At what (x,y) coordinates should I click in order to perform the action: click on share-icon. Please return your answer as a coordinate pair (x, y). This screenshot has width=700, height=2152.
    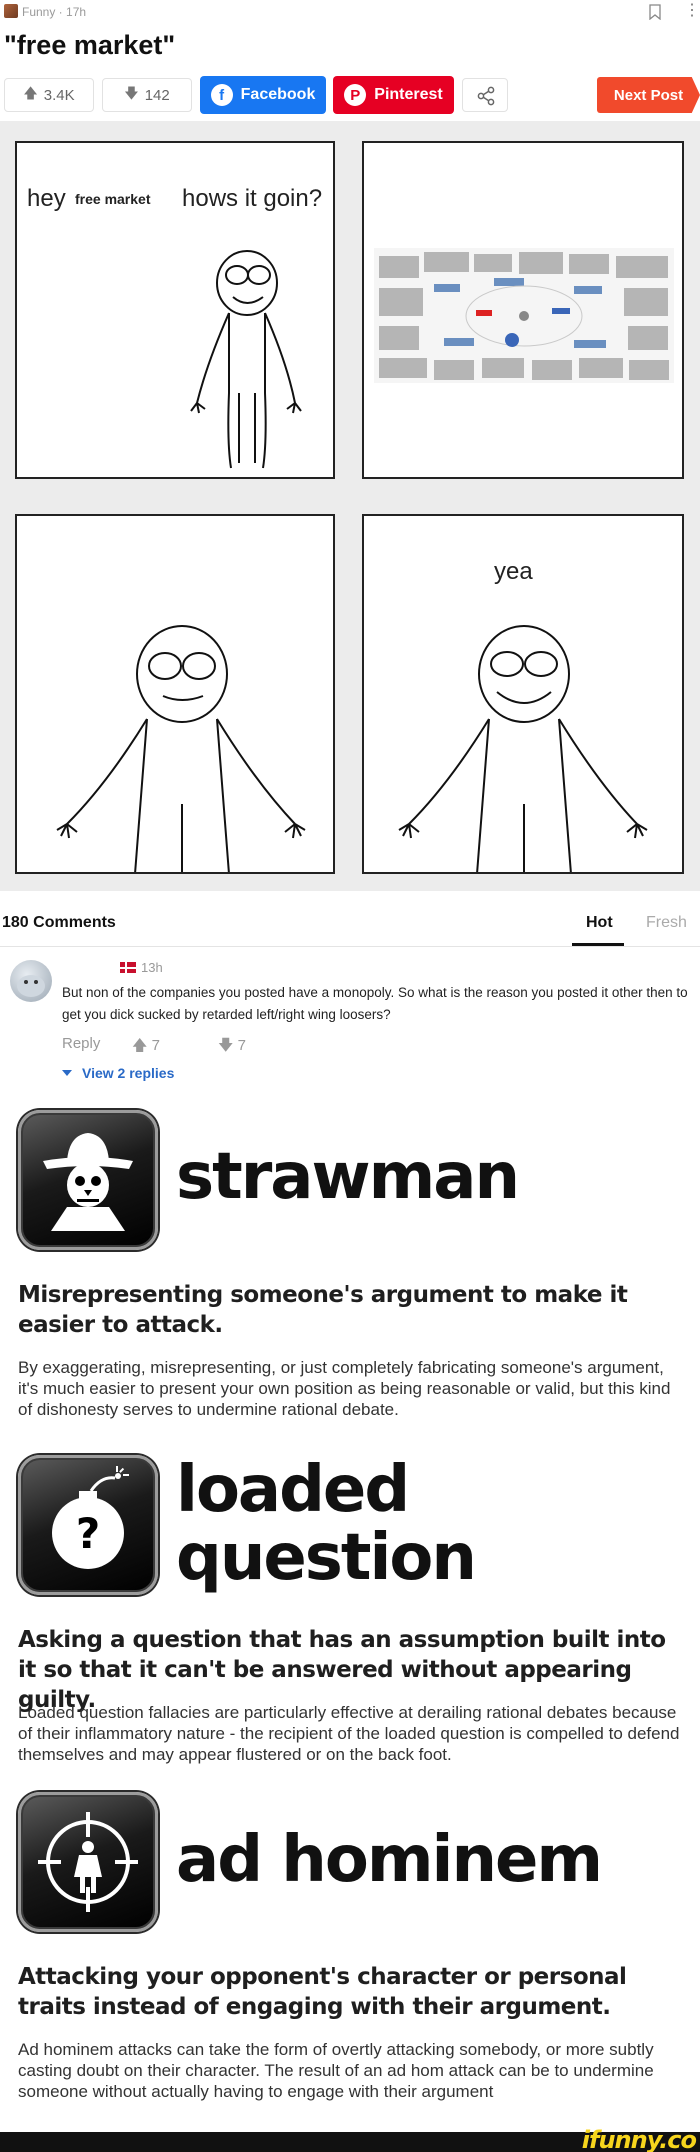
    Looking at the image, I should click on (486, 96).